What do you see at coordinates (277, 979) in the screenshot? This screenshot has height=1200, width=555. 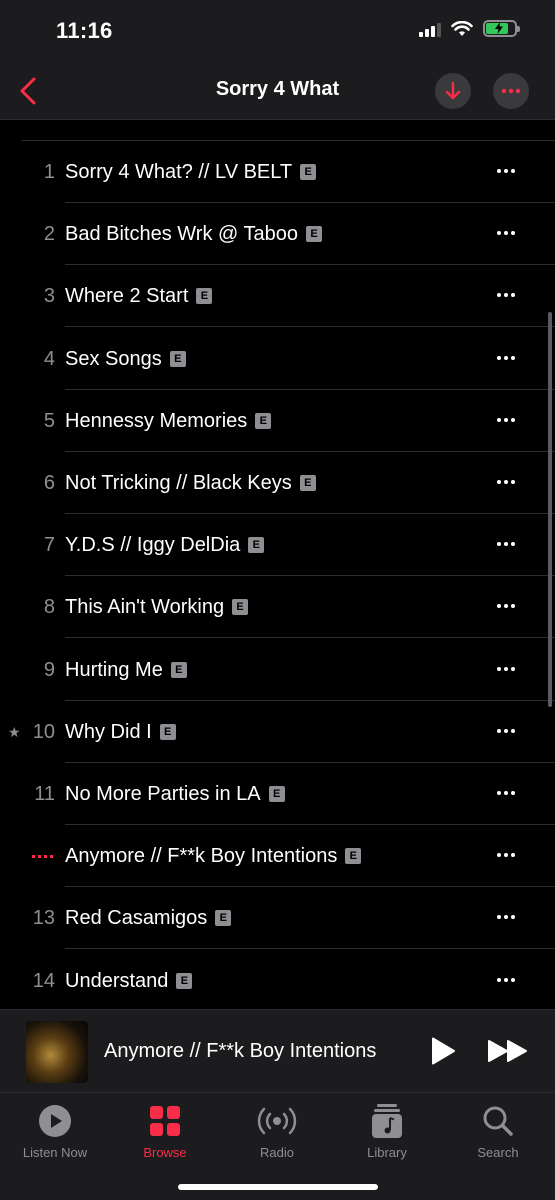 I see `track-row: 14 Understand E` at bounding box center [277, 979].